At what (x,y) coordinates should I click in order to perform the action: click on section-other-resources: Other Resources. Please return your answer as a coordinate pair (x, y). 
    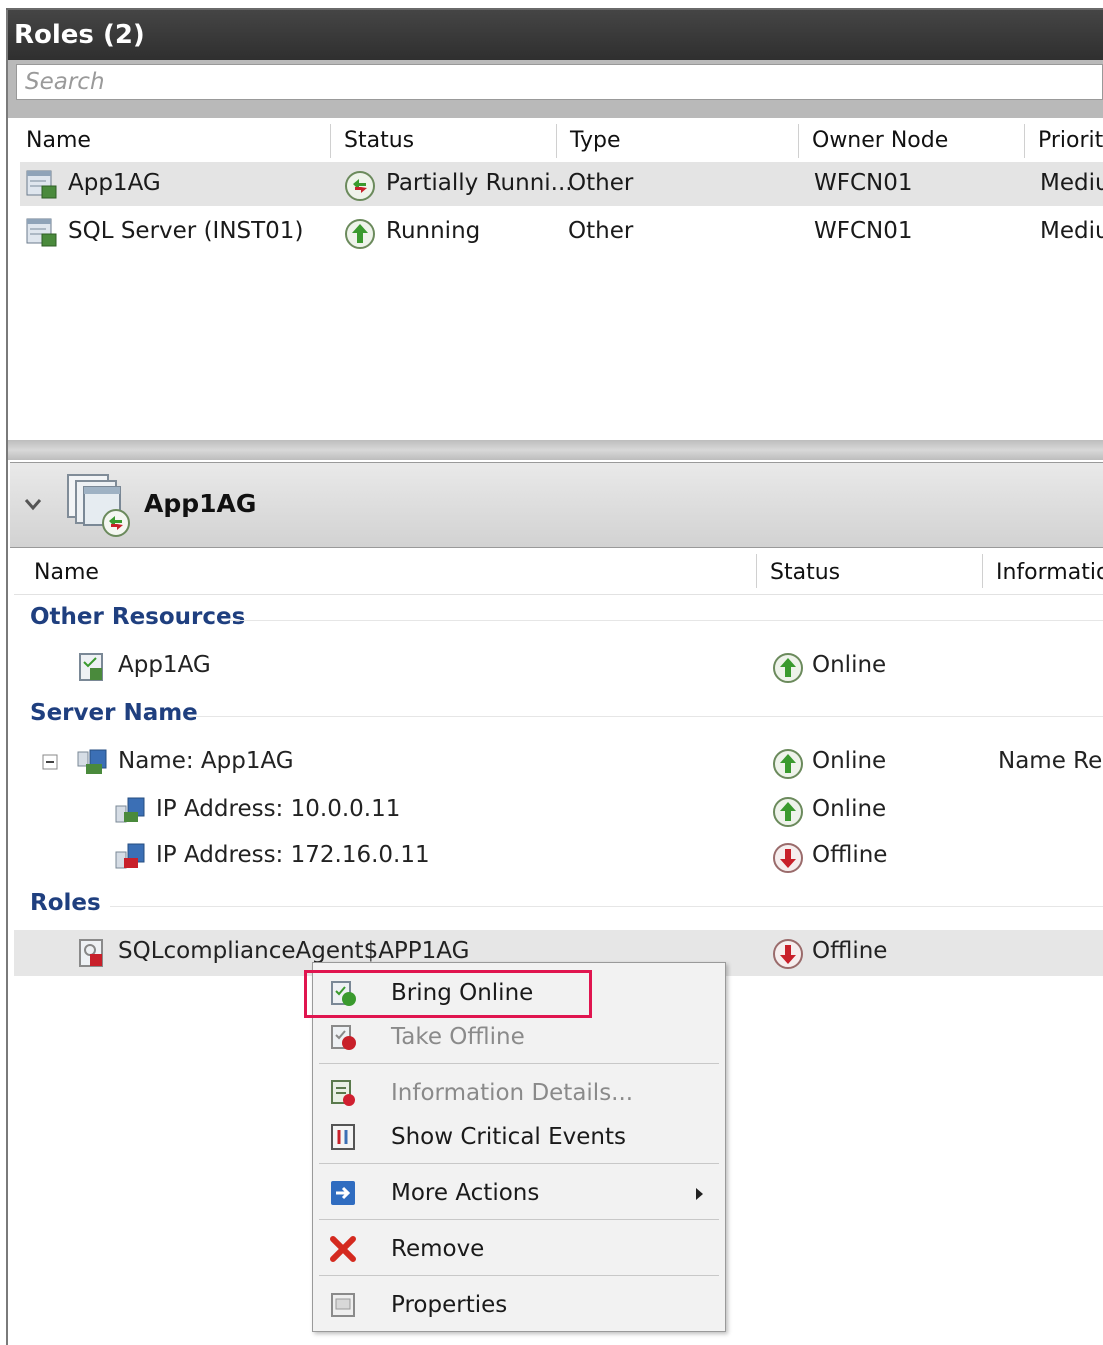
    Looking at the image, I should click on (138, 617).